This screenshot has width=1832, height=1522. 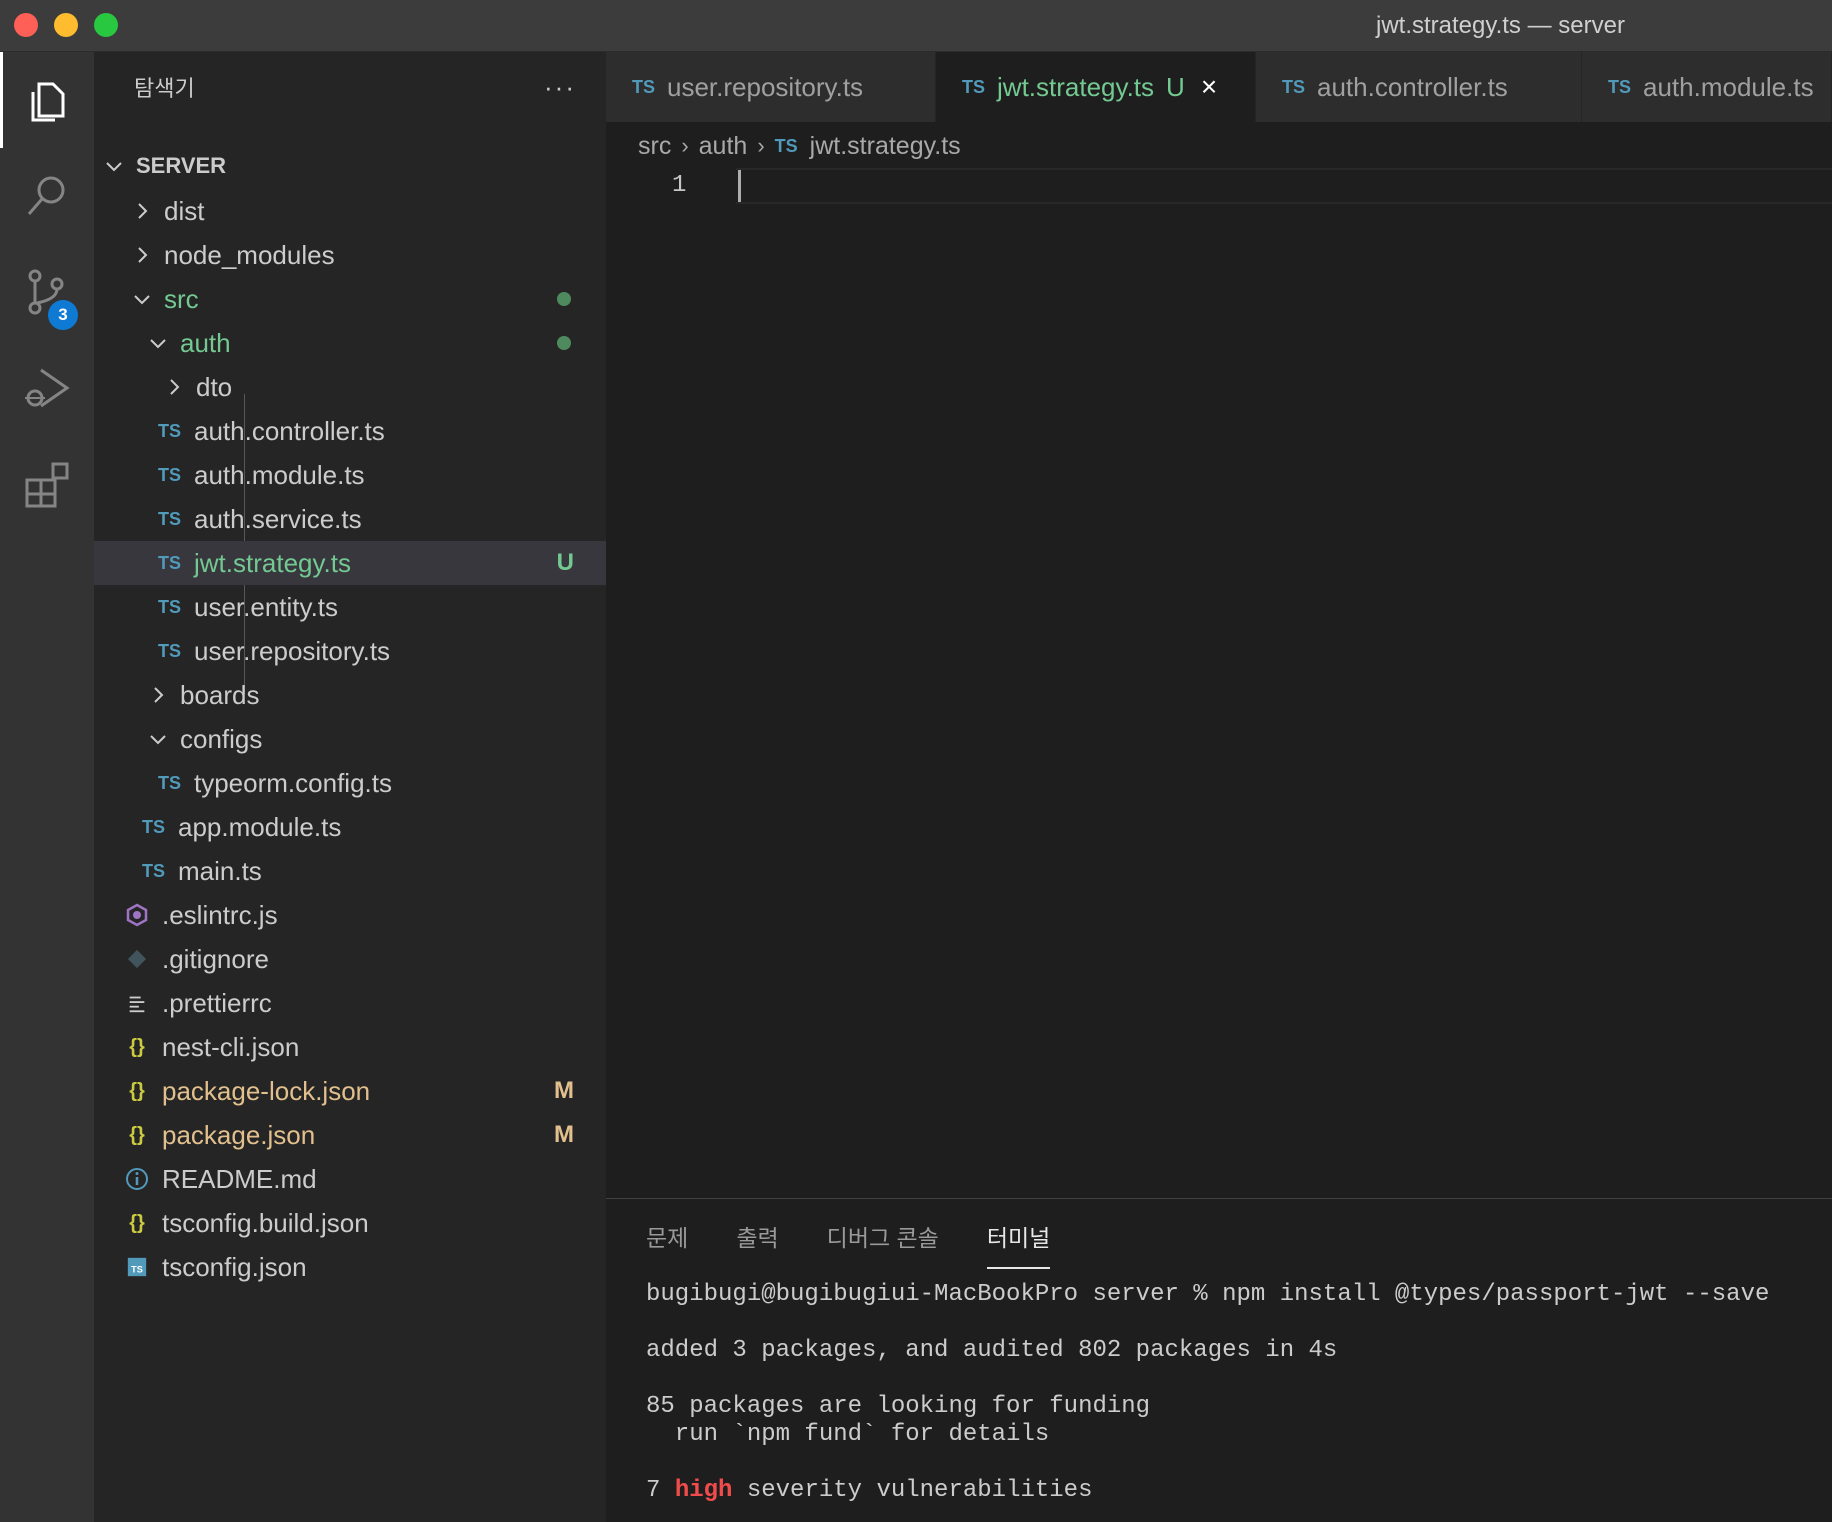 What do you see at coordinates (66, 25) in the screenshot?
I see `minimize-window-button` at bounding box center [66, 25].